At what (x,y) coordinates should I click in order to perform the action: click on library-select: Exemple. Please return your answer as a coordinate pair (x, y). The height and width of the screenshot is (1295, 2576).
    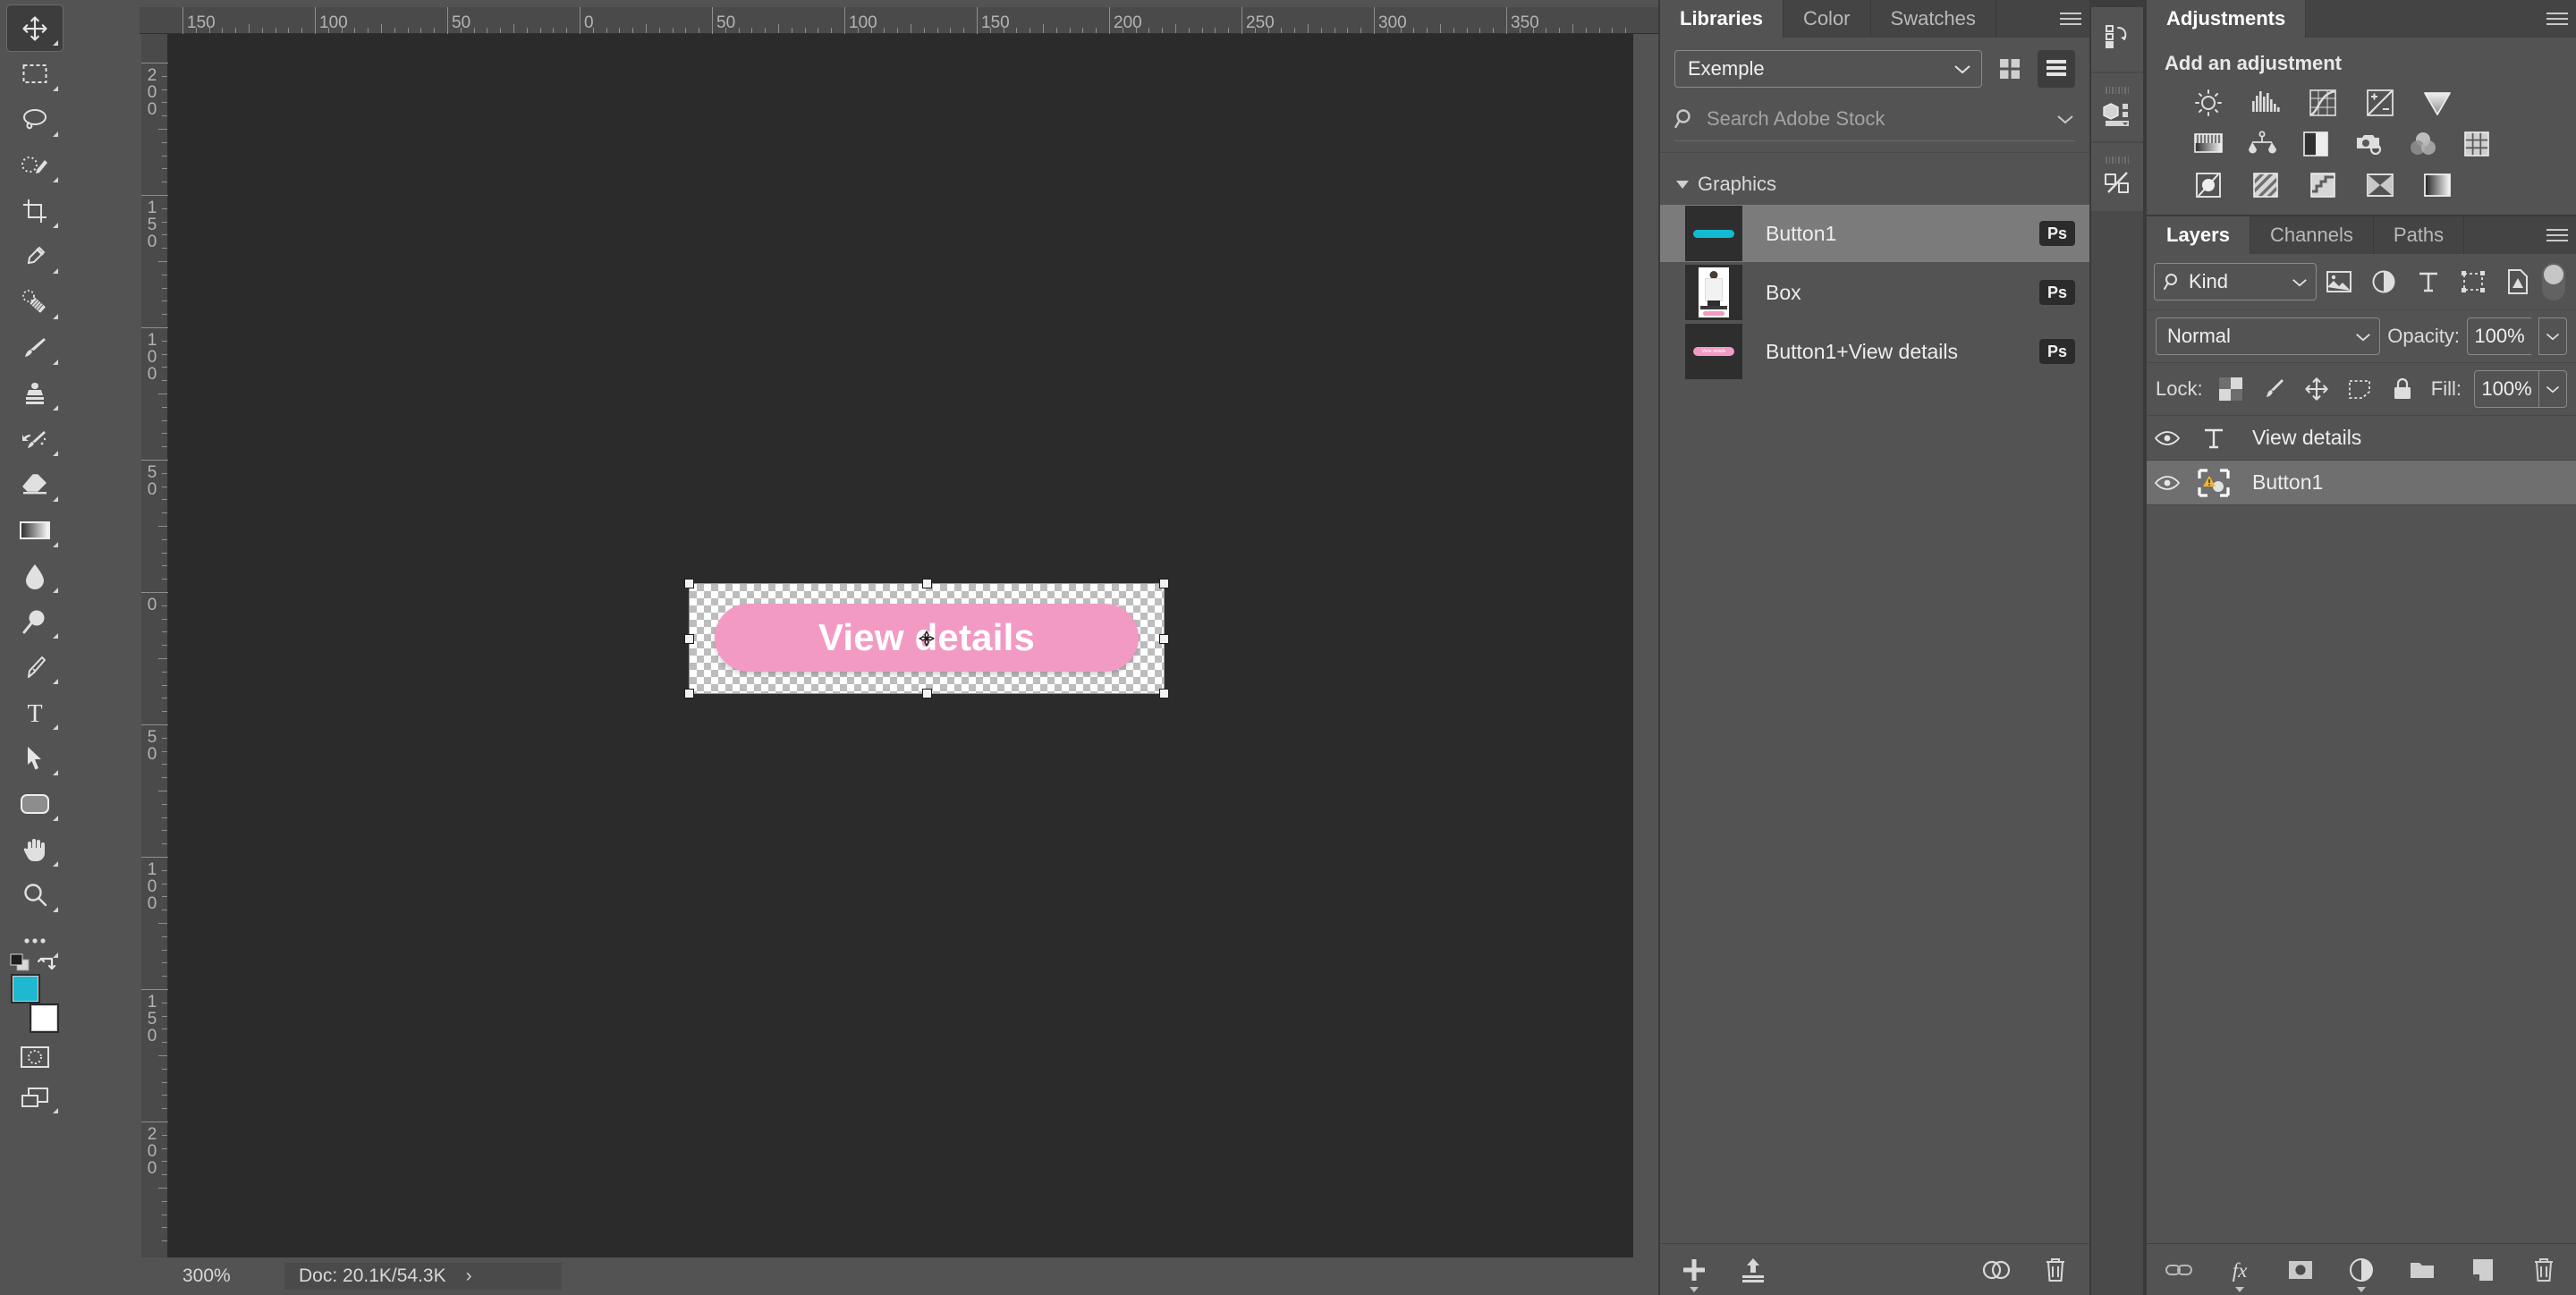
    Looking at the image, I should click on (1828, 69).